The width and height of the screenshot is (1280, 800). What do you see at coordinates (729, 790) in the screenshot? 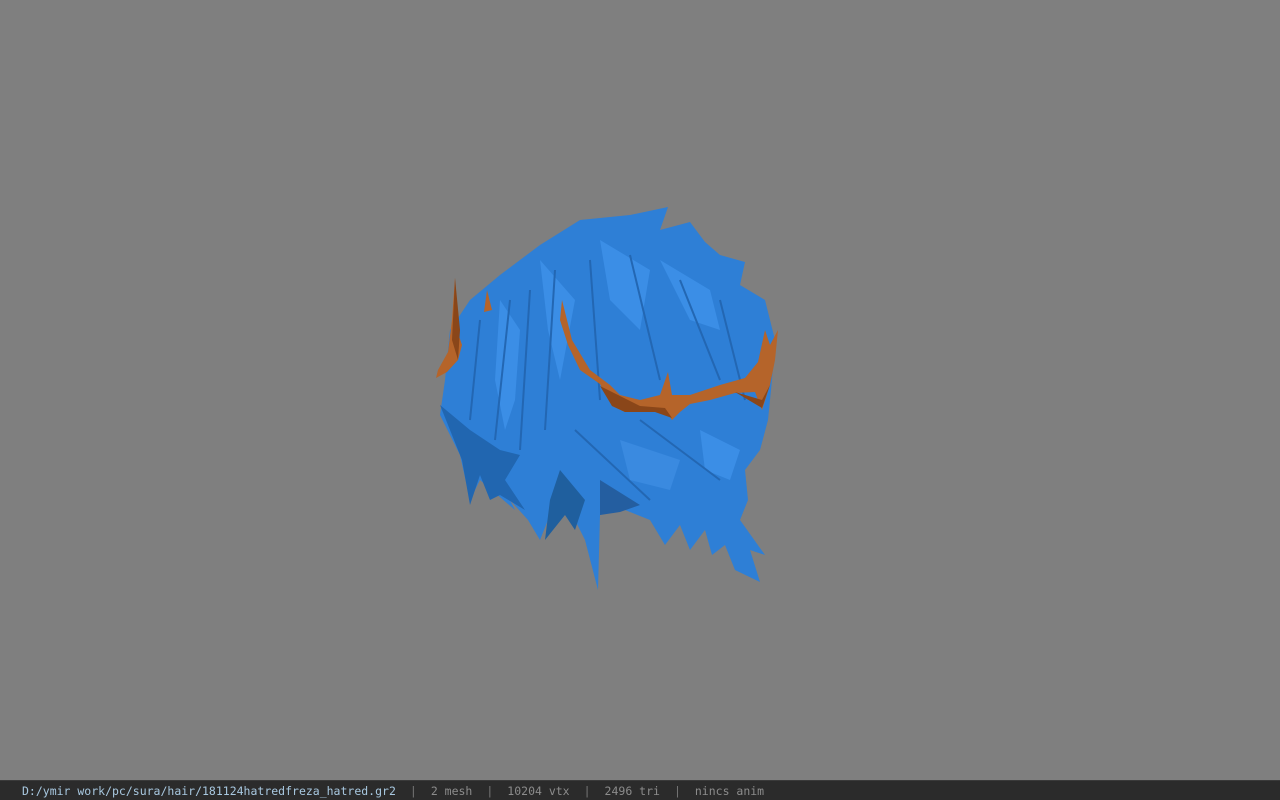
I see `animation-status: nincs anim` at bounding box center [729, 790].